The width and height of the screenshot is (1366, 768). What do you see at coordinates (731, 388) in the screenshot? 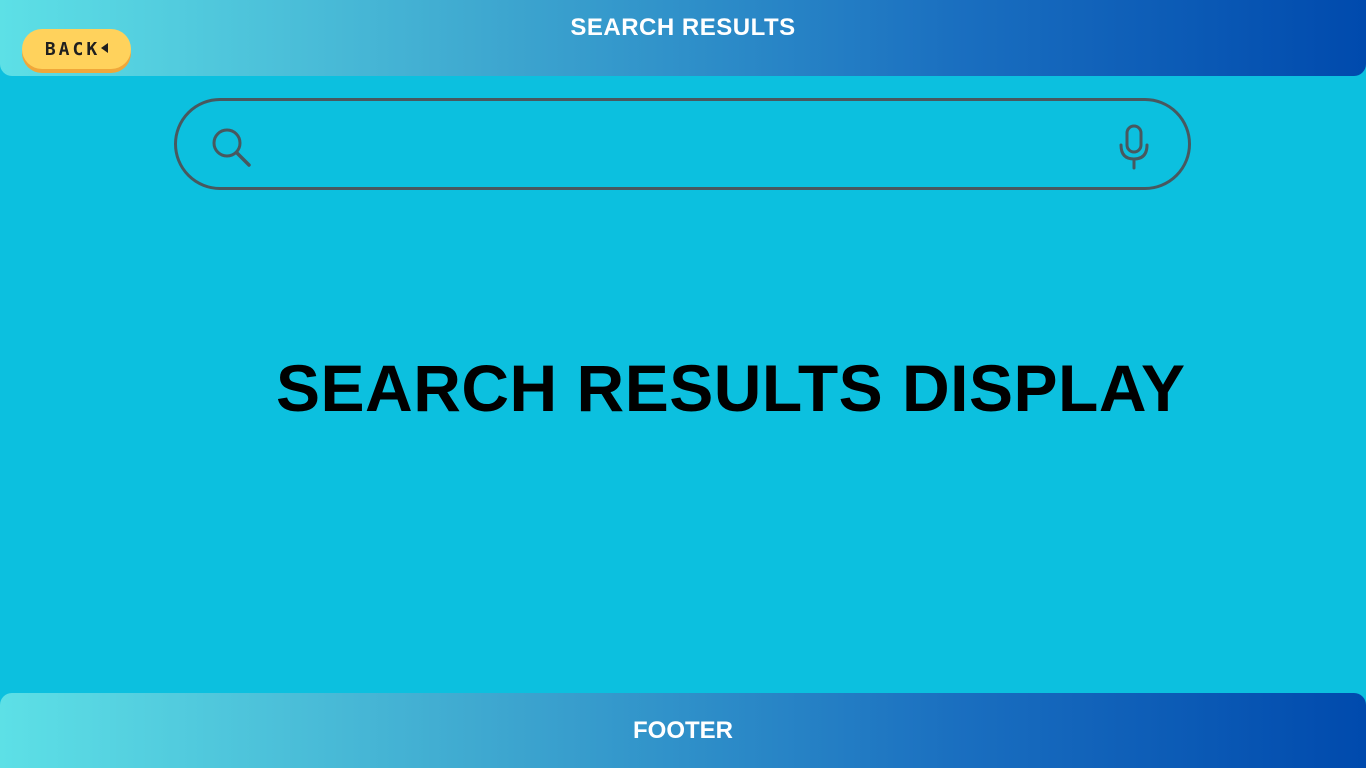
I see `results-heading: SEARCH RESULTS DISPLAY` at bounding box center [731, 388].